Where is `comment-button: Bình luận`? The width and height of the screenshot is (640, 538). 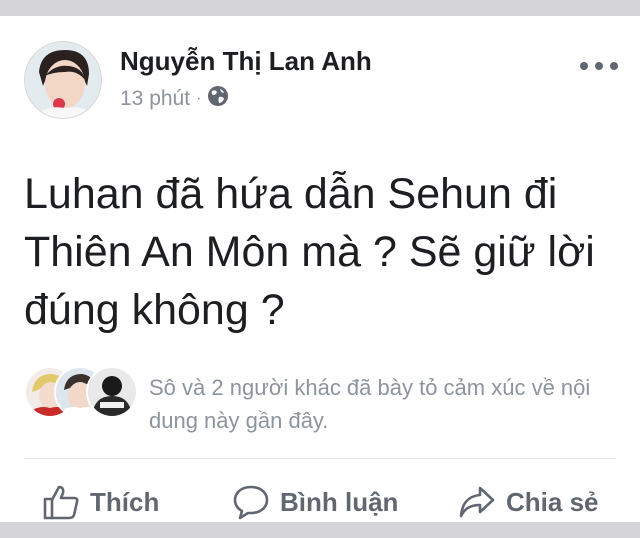 comment-button: Bình luận is located at coordinates (315, 502).